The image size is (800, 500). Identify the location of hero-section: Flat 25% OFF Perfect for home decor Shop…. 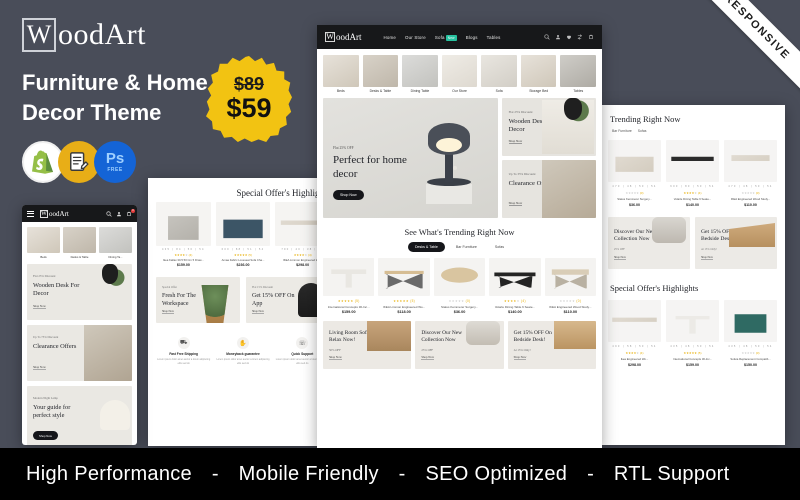
(459, 156).